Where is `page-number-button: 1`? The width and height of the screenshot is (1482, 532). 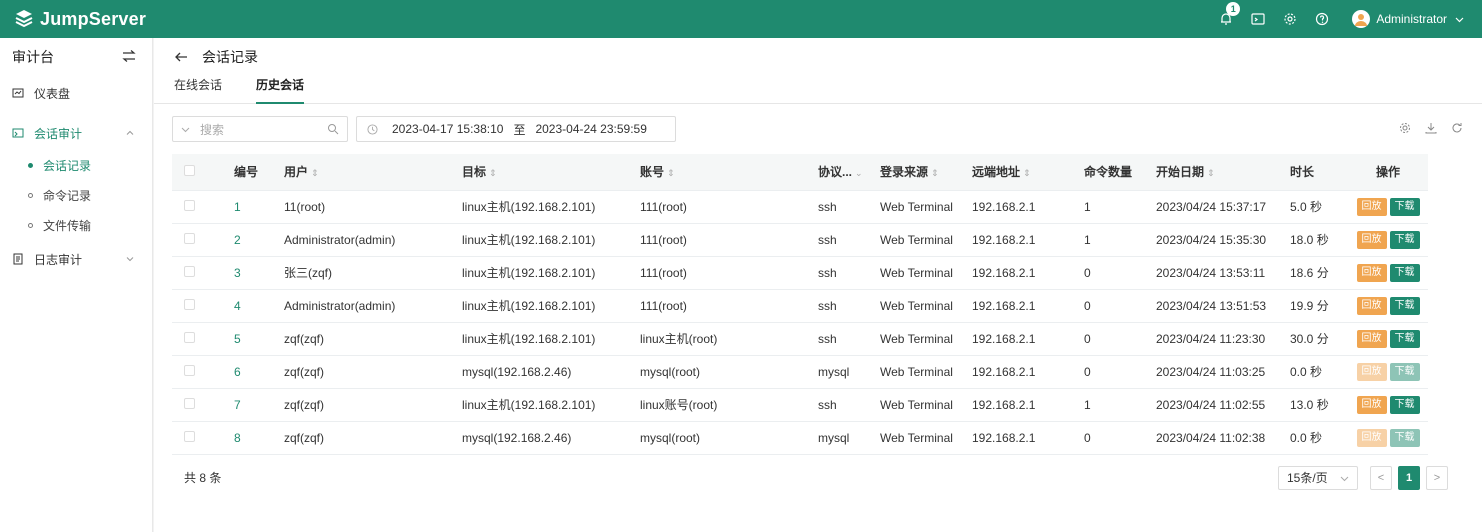 page-number-button: 1 is located at coordinates (1409, 477).